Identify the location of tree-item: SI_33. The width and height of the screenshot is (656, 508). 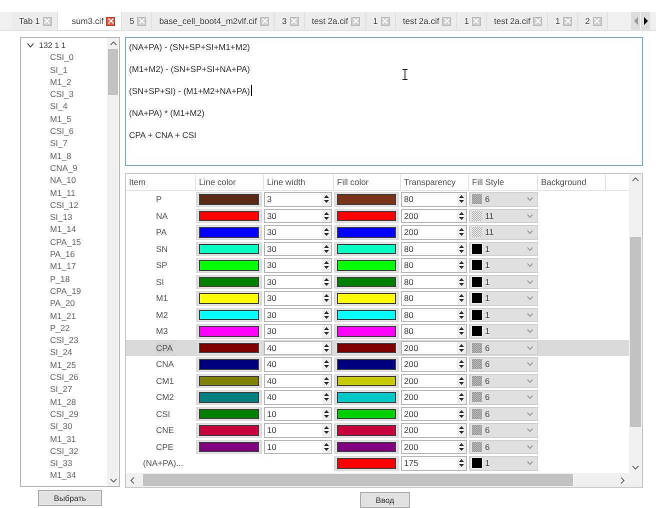
(64, 463).